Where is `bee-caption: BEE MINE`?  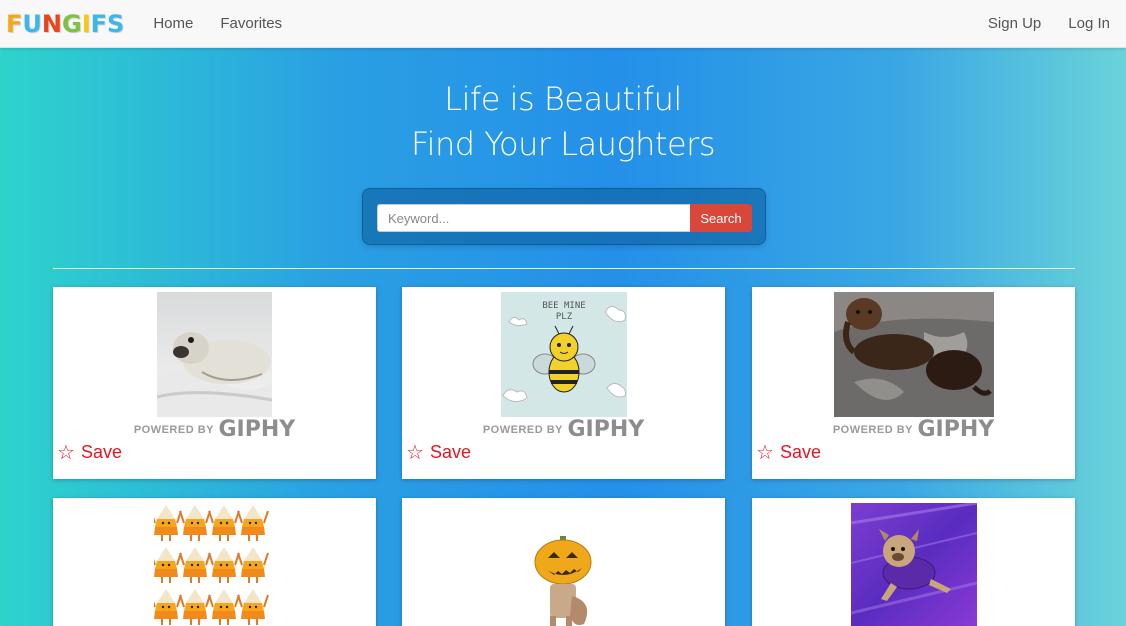
bee-caption: BEE MINE is located at coordinates (563, 306).